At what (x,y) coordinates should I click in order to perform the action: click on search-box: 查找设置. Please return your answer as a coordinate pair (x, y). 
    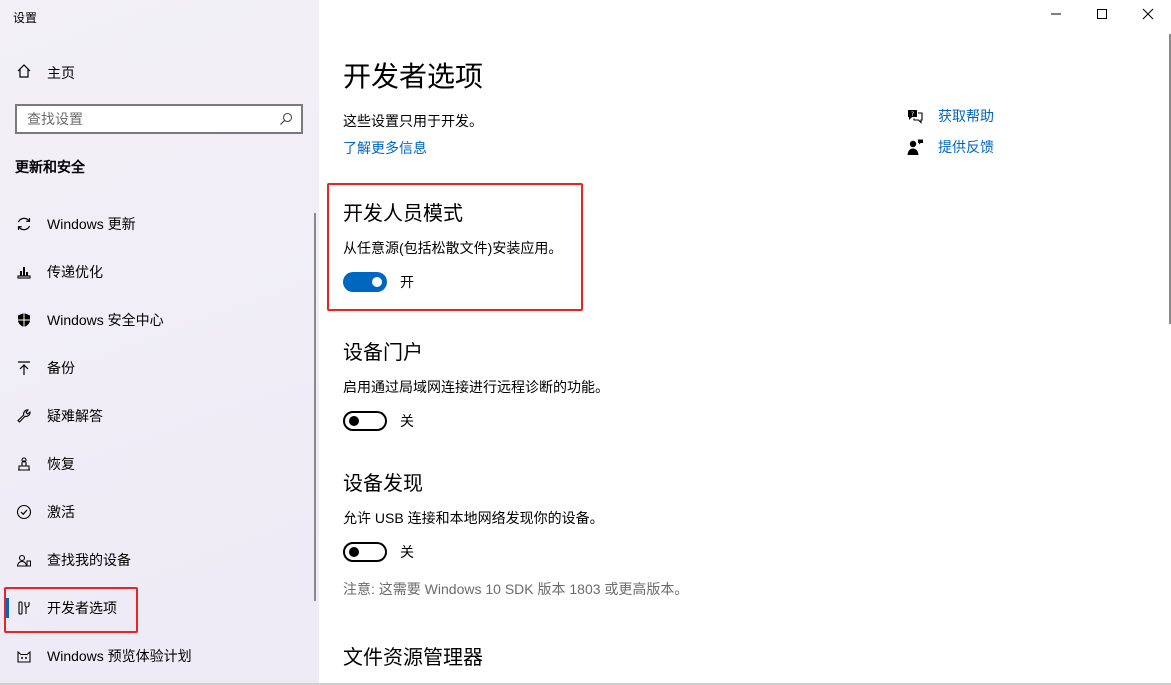
    Looking at the image, I should click on (159, 119).